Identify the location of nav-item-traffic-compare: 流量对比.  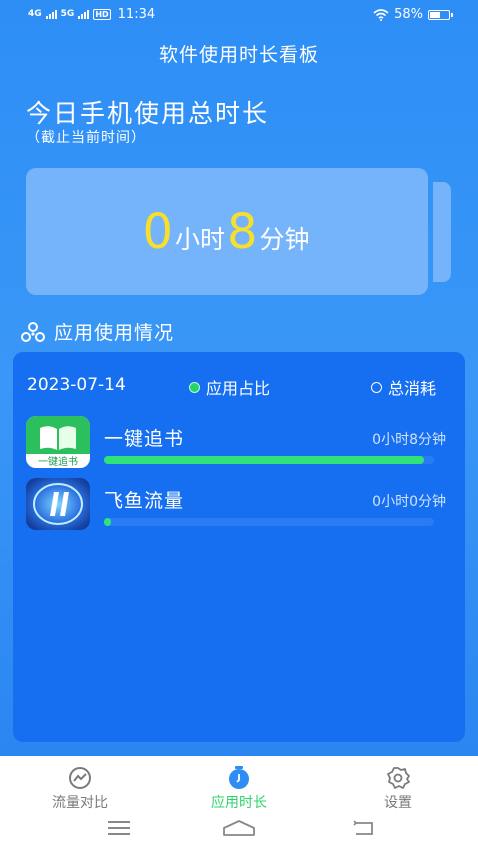
(80, 789).